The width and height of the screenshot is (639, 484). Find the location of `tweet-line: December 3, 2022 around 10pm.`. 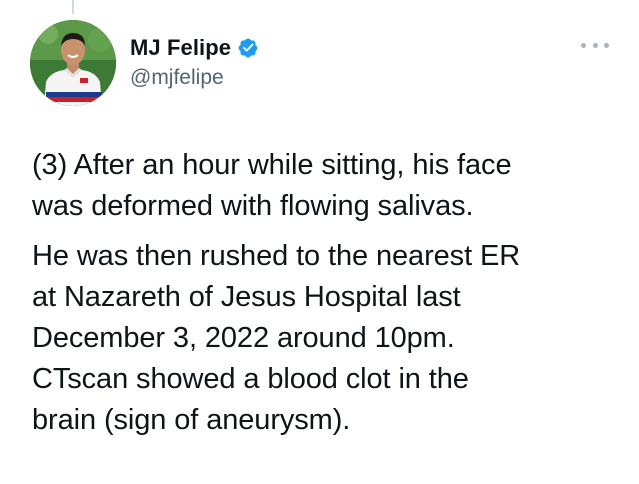

tweet-line: December 3, 2022 around 10pm. is located at coordinates (243, 338).